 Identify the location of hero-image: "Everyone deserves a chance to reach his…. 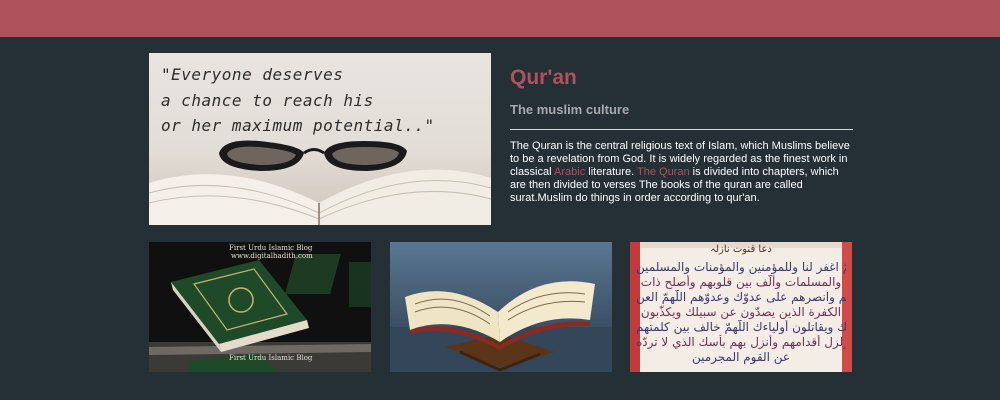
(320, 139).